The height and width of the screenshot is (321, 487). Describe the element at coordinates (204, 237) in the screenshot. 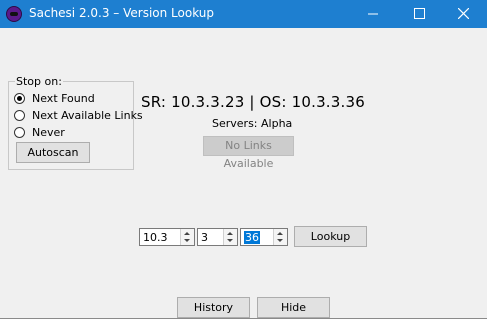

I see `spinner-value: 3` at that location.